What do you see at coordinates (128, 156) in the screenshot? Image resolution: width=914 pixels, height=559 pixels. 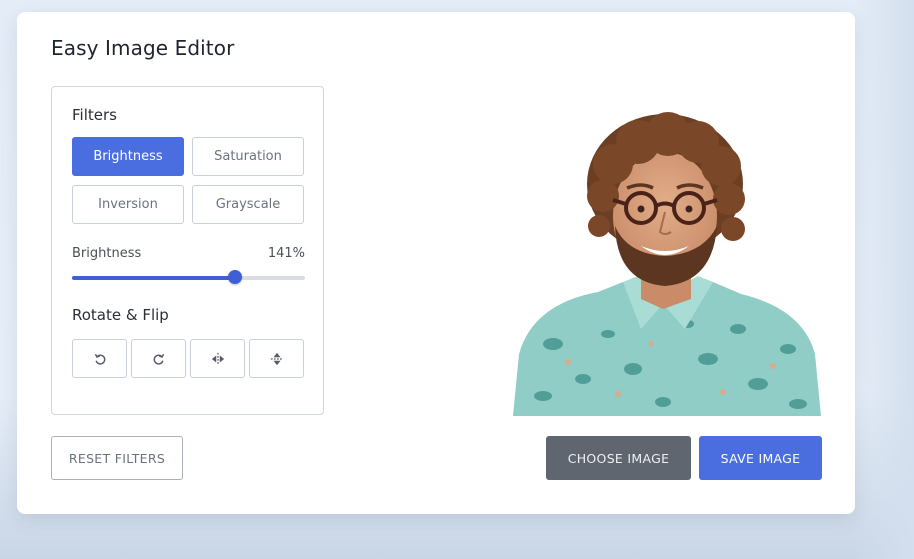 I see `filter-brightness-button: Brightness` at bounding box center [128, 156].